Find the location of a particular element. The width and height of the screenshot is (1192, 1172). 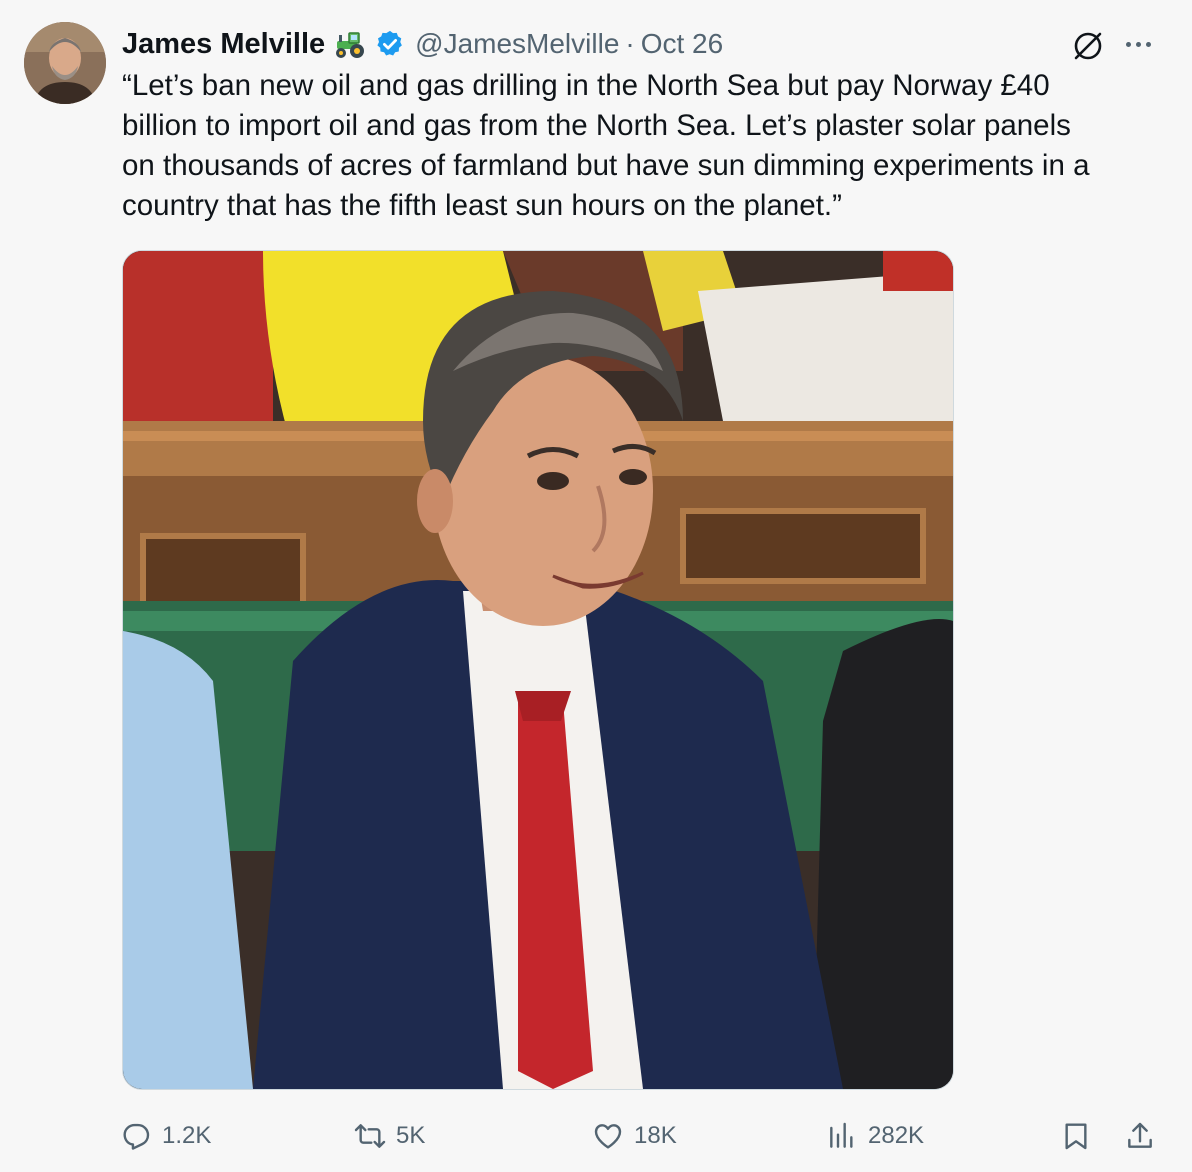

views-button: 282K is located at coordinates (875, 1136).